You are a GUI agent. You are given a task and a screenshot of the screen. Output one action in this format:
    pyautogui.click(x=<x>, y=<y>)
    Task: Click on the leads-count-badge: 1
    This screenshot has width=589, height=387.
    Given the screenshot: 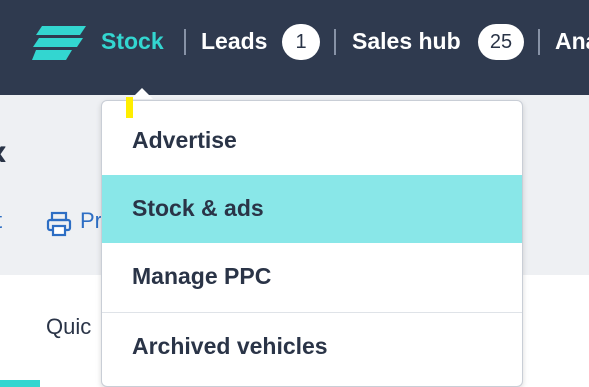 What is the action you would take?
    pyautogui.click(x=301, y=42)
    